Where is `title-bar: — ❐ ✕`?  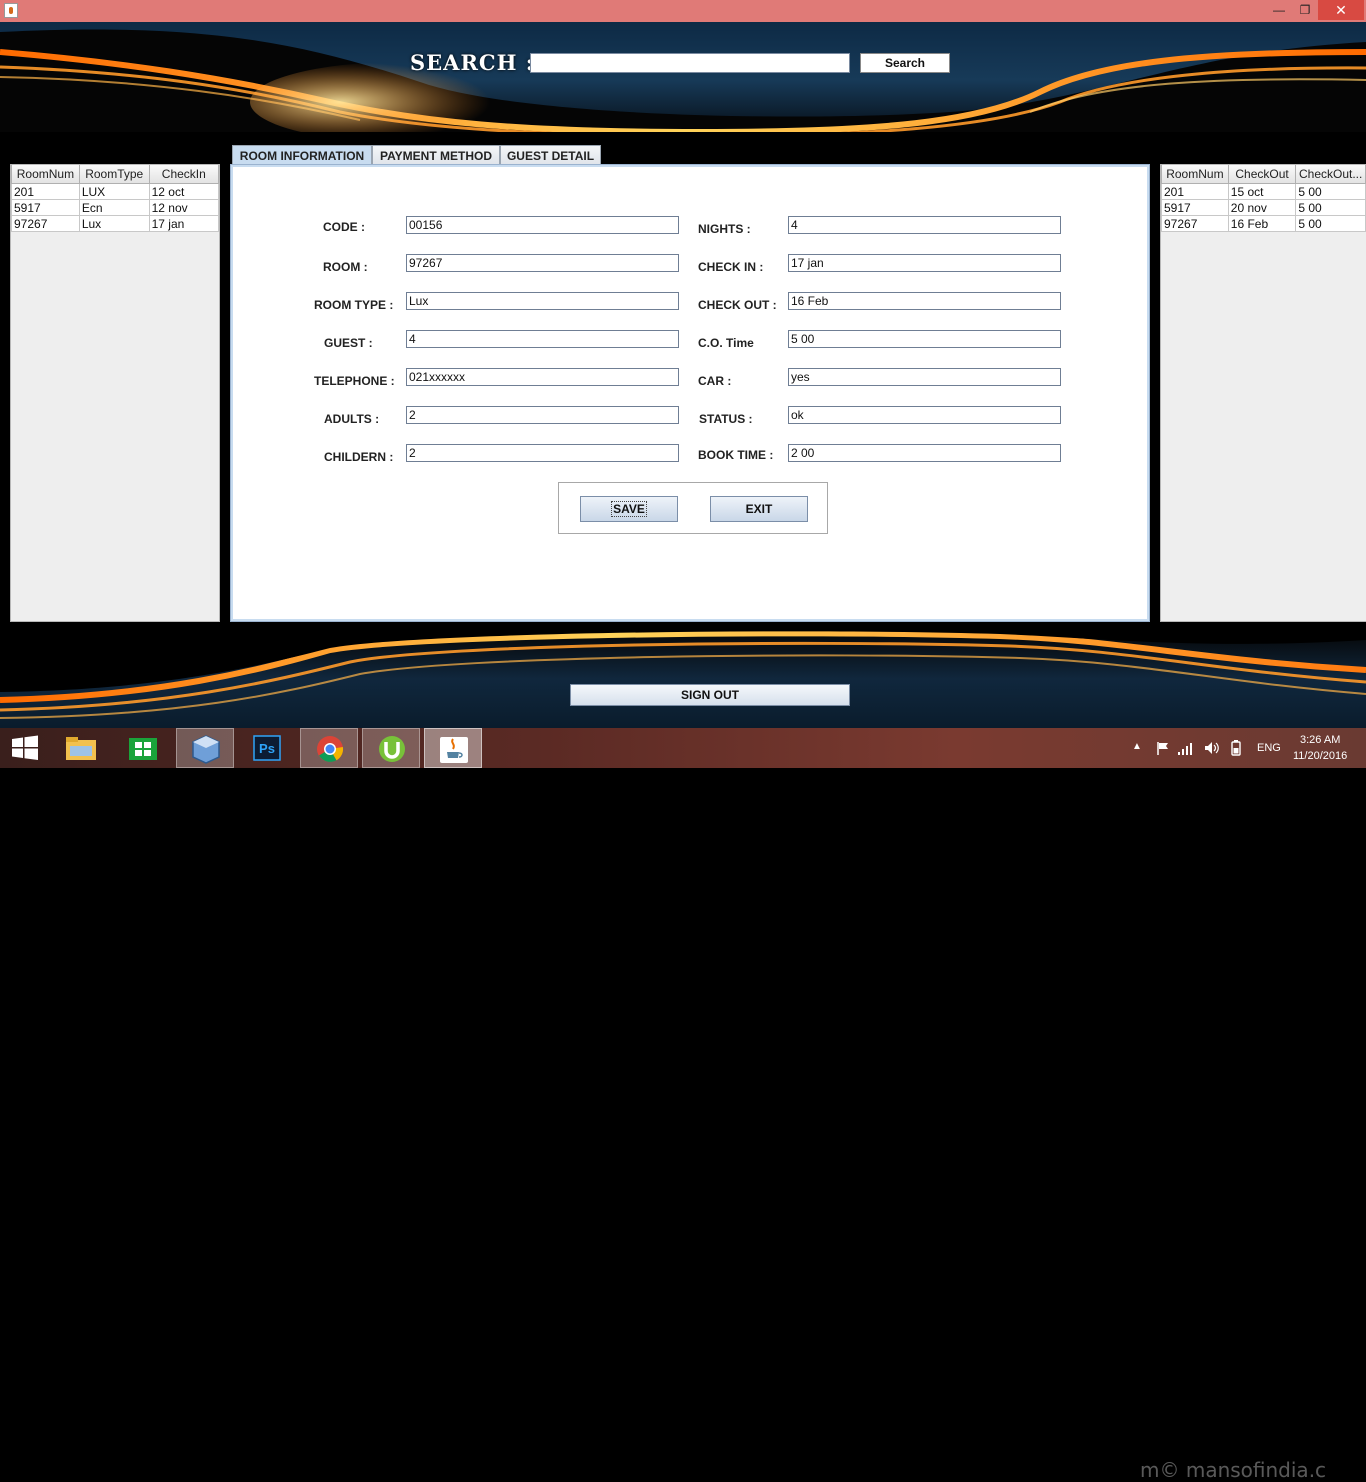
title-bar: — ❐ ✕ is located at coordinates (683, 11).